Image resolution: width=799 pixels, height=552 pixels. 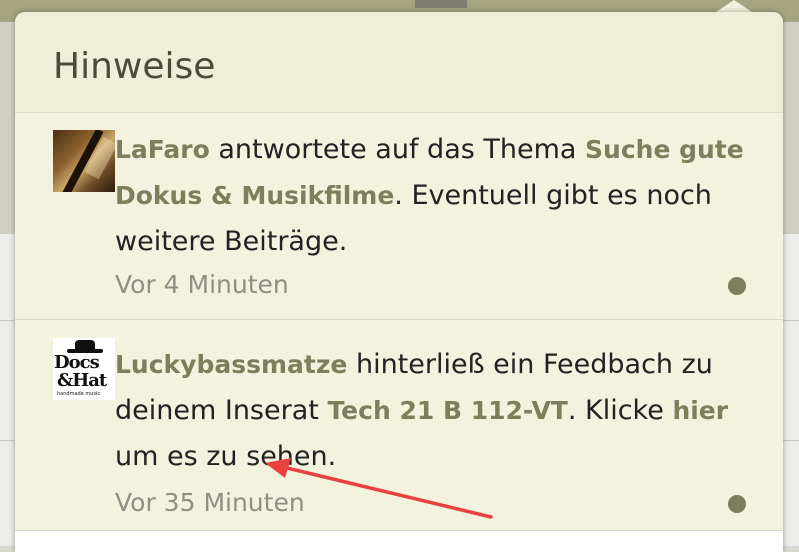 What do you see at coordinates (162, 149) in the screenshot?
I see `user-link: LaFaro` at bounding box center [162, 149].